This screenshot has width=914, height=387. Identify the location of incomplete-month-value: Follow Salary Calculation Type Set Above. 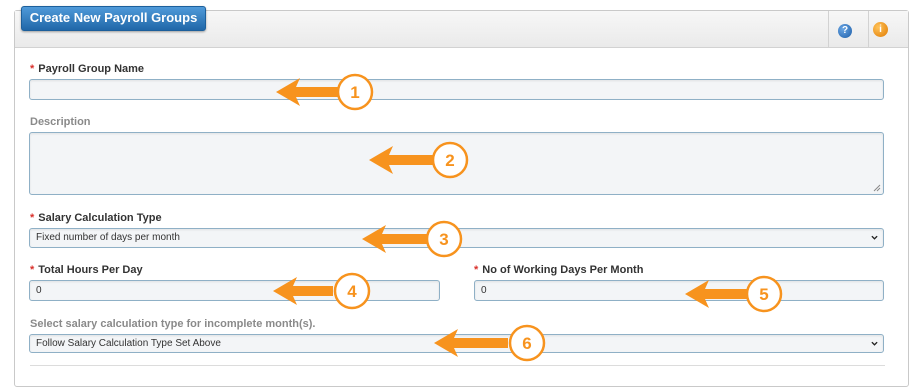
(128, 343).